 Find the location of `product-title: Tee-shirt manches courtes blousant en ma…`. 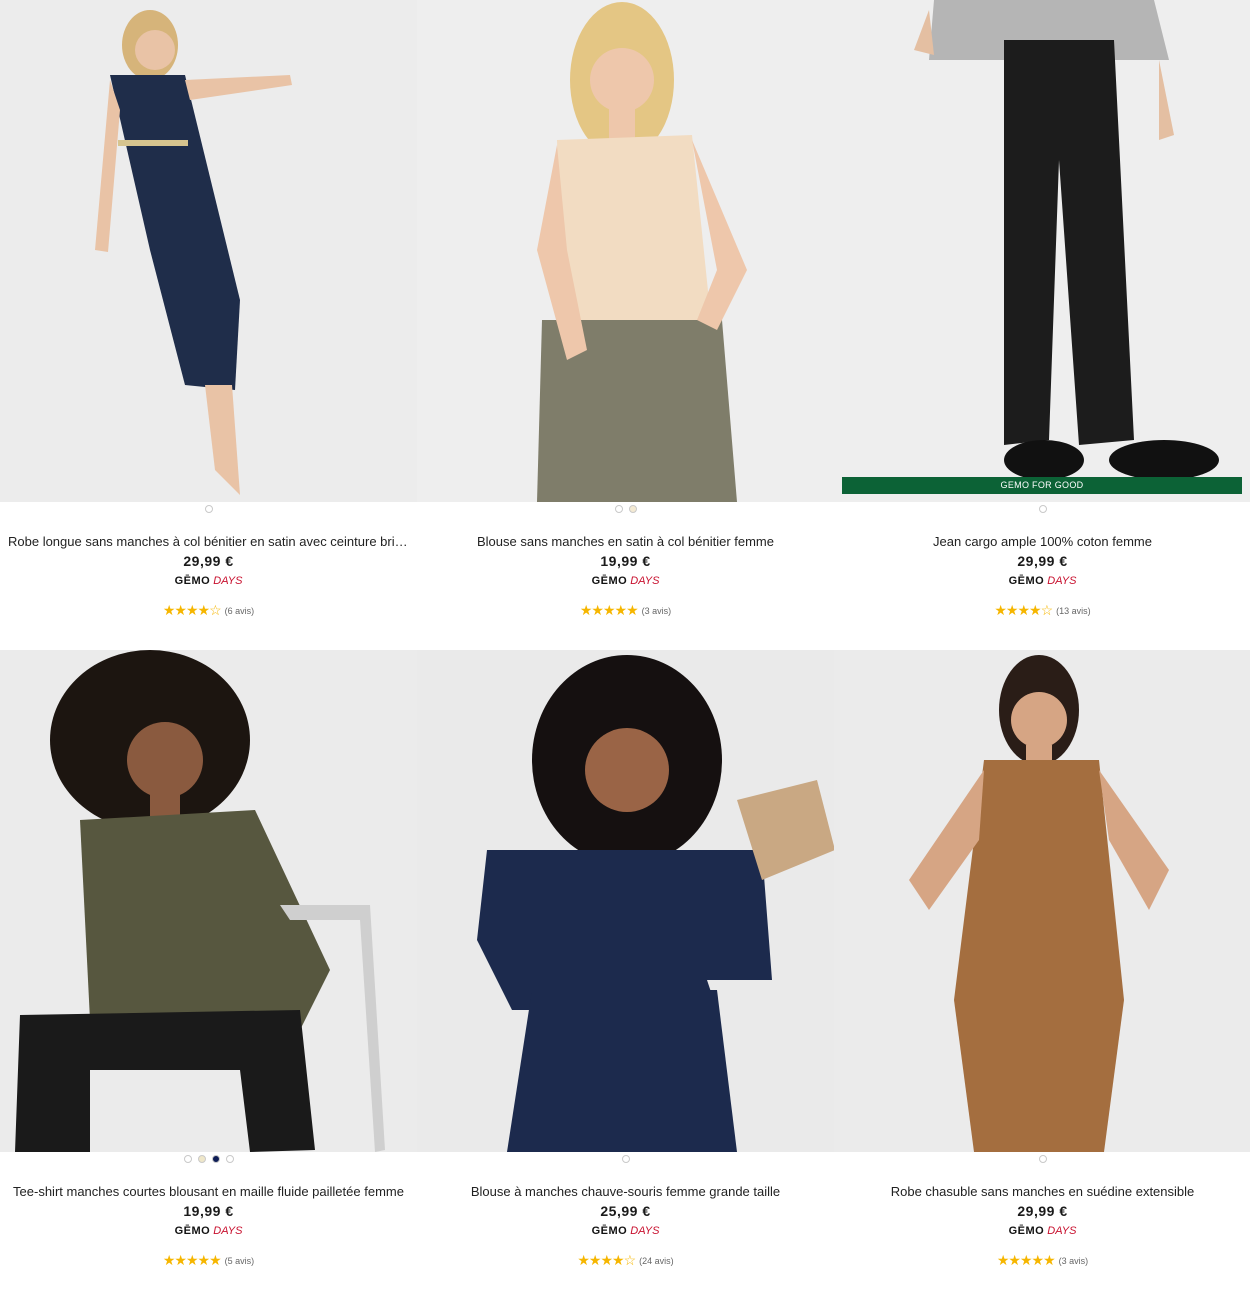

product-title: Tee-shirt manches courtes blousant en ma… is located at coordinates (208, 1191).